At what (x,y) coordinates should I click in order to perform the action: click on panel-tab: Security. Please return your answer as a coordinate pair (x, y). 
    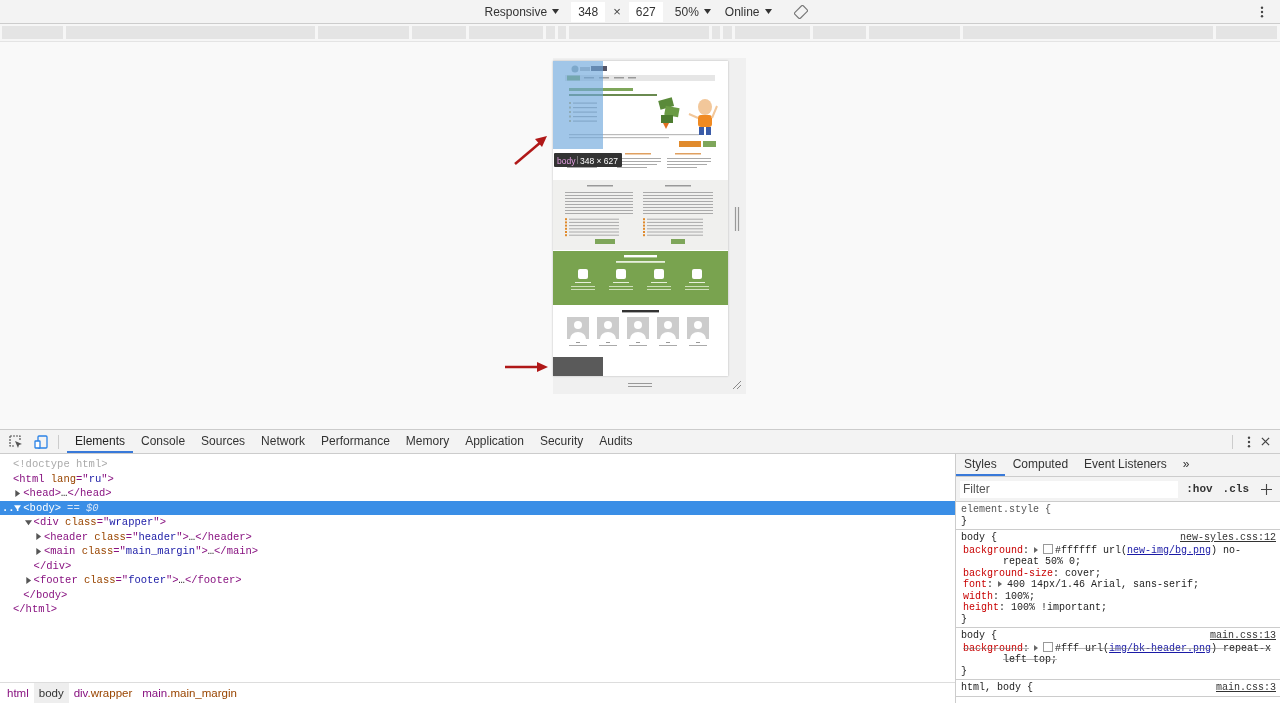
    Looking at the image, I should click on (561, 441).